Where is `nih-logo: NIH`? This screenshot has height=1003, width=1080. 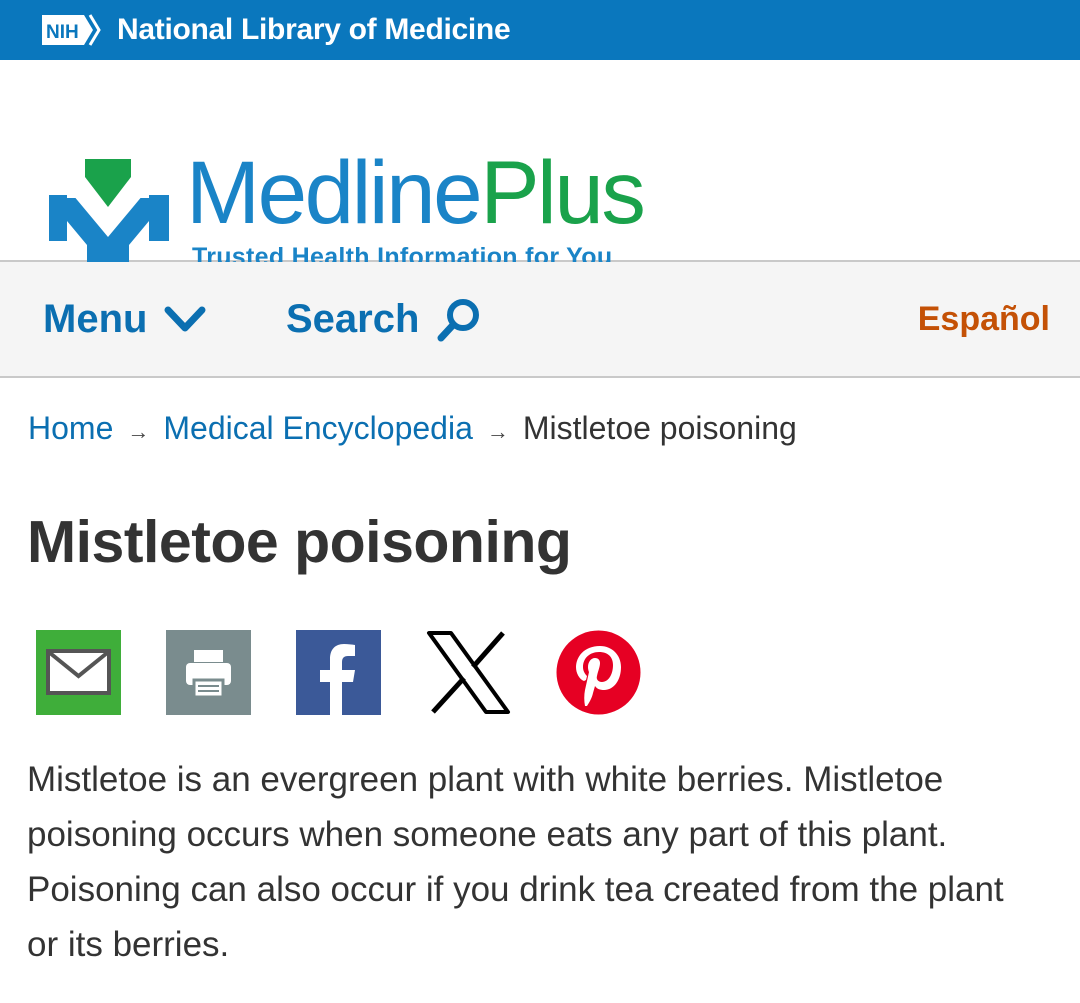 nih-logo: NIH is located at coordinates (72, 30).